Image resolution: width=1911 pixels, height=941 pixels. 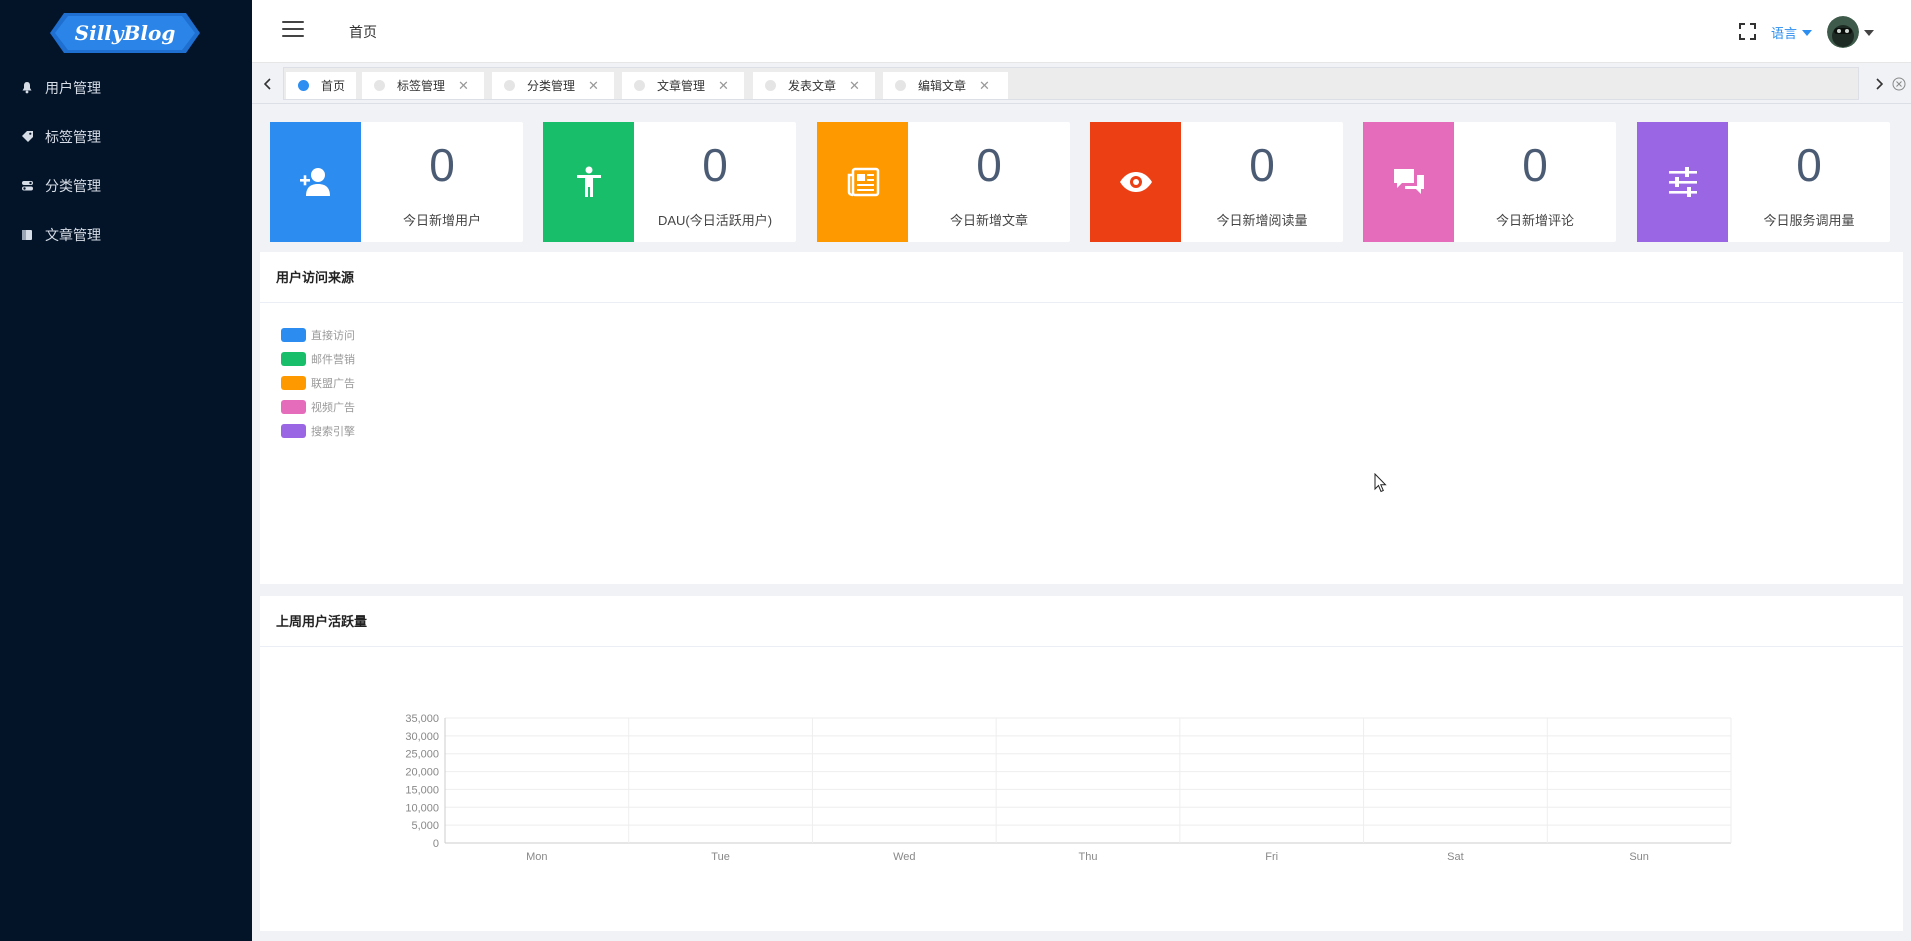 What do you see at coordinates (73, 234) in the screenshot?
I see `sidebar-item-label: 文章管理` at bounding box center [73, 234].